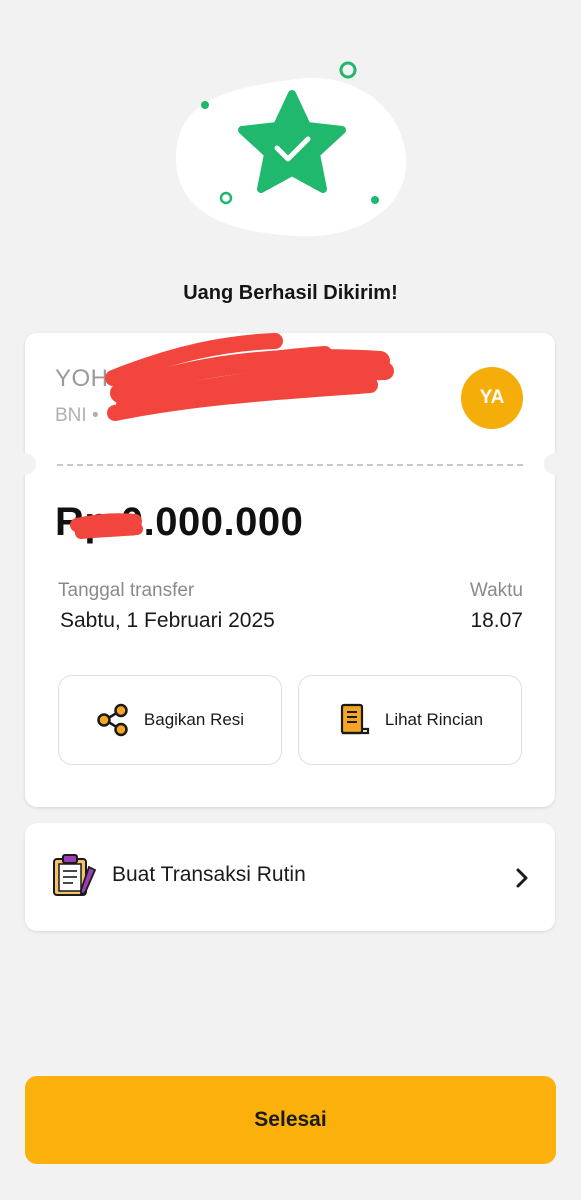 This screenshot has height=1200, width=581. What do you see at coordinates (290, 1120) in the screenshot?
I see `done-button: Selesai` at bounding box center [290, 1120].